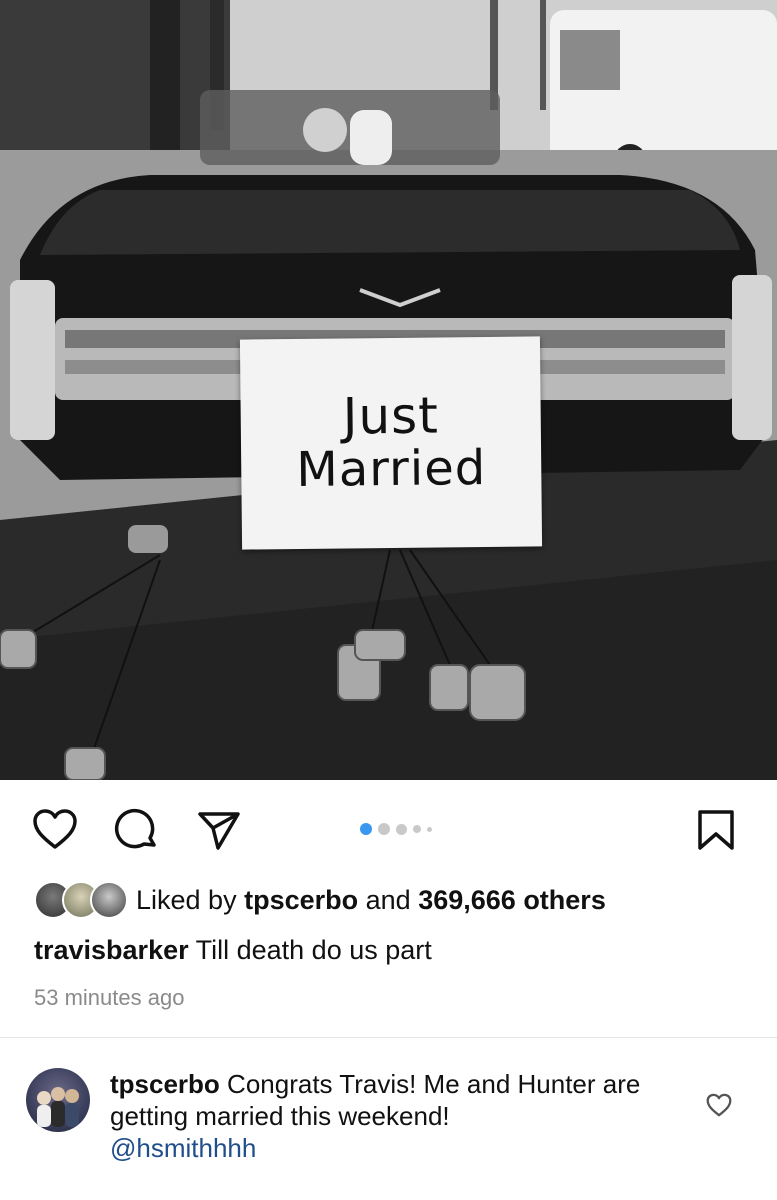 The width and height of the screenshot is (777, 1200). I want to click on likes-and: and, so click(388, 899).